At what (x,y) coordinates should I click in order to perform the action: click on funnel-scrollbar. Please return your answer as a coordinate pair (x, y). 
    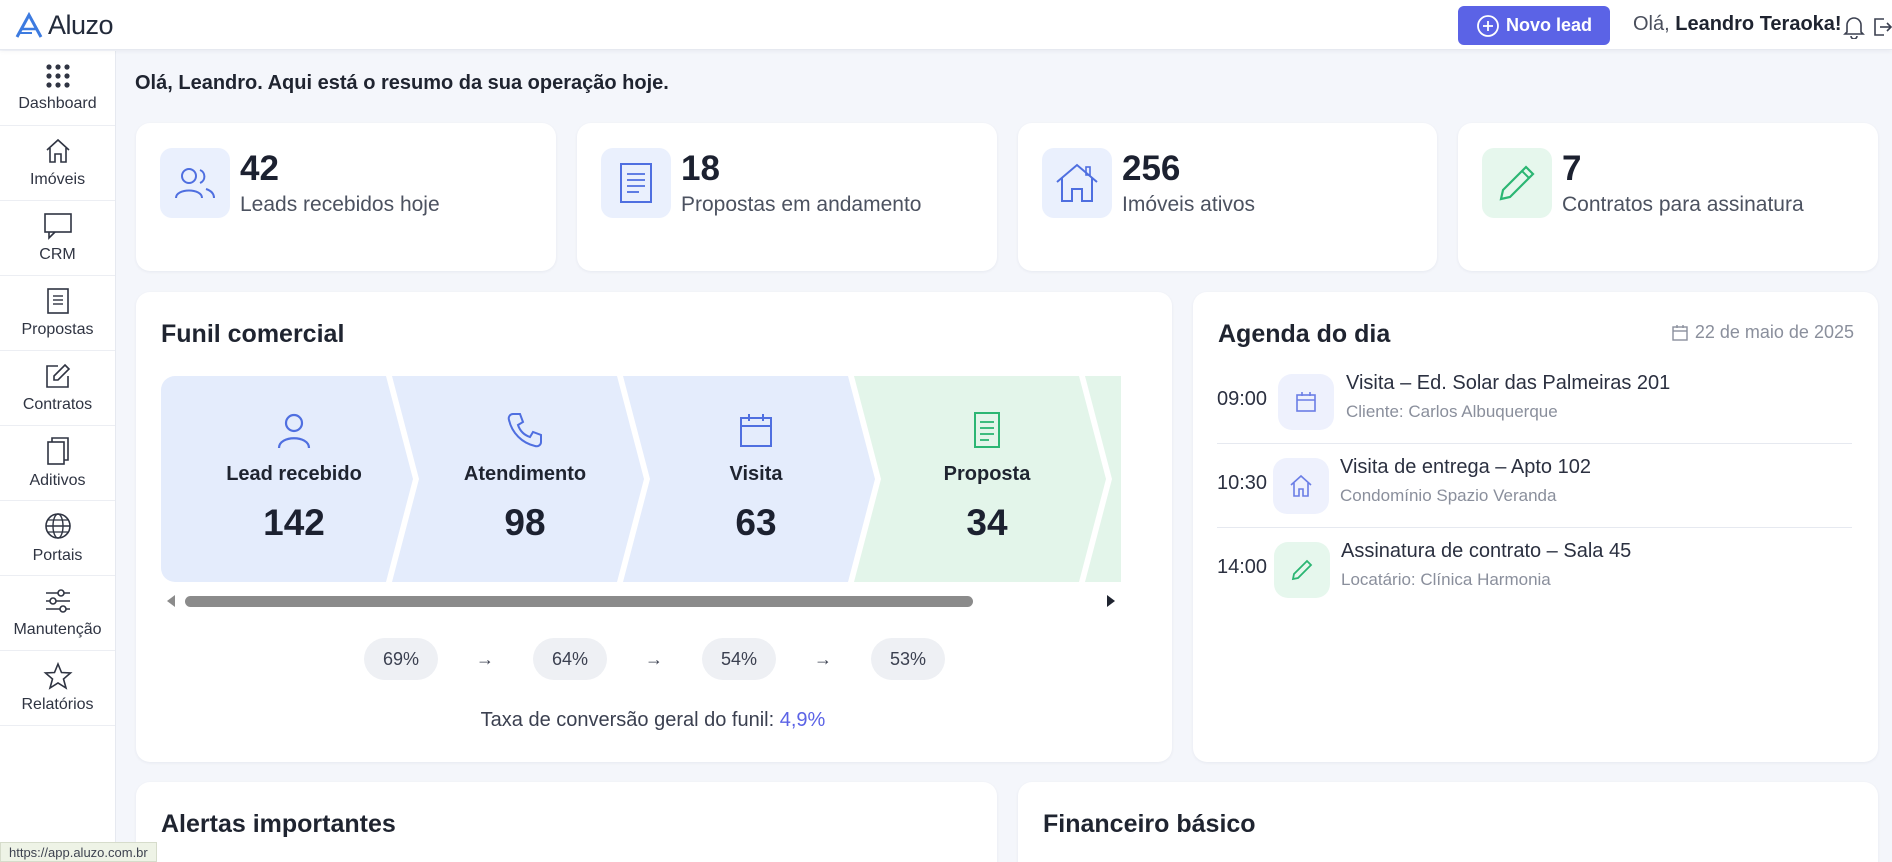
    Looking at the image, I should click on (641, 601).